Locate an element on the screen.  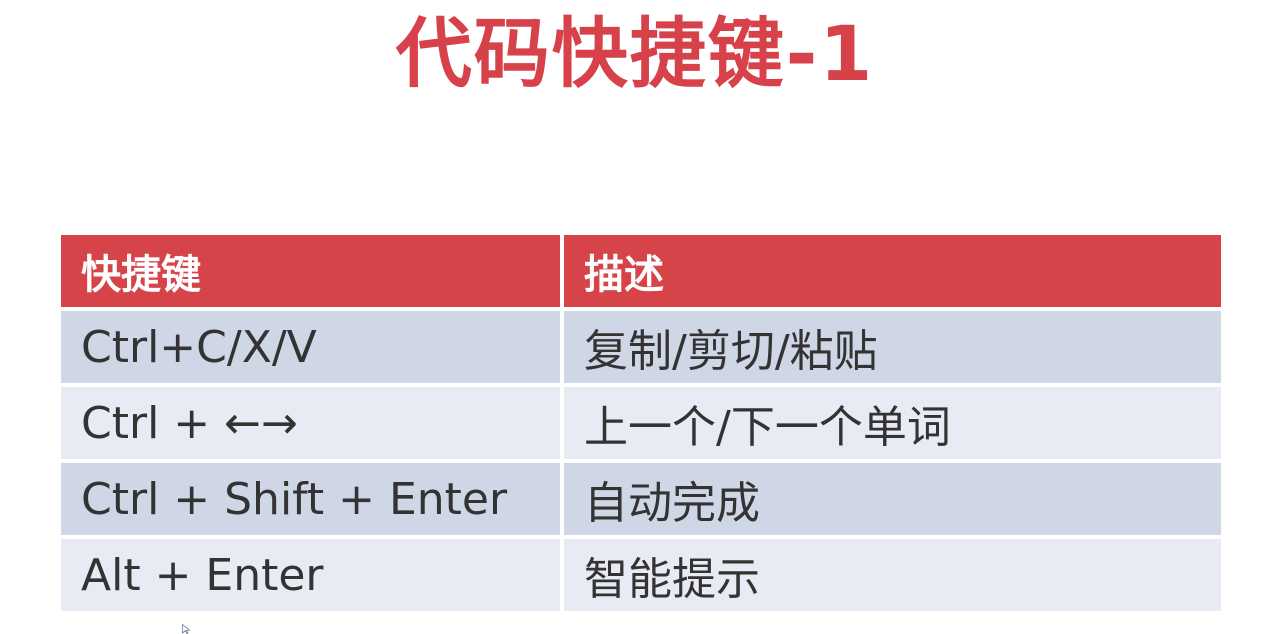
header-description: 描述 is located at coordinates (892, 271).